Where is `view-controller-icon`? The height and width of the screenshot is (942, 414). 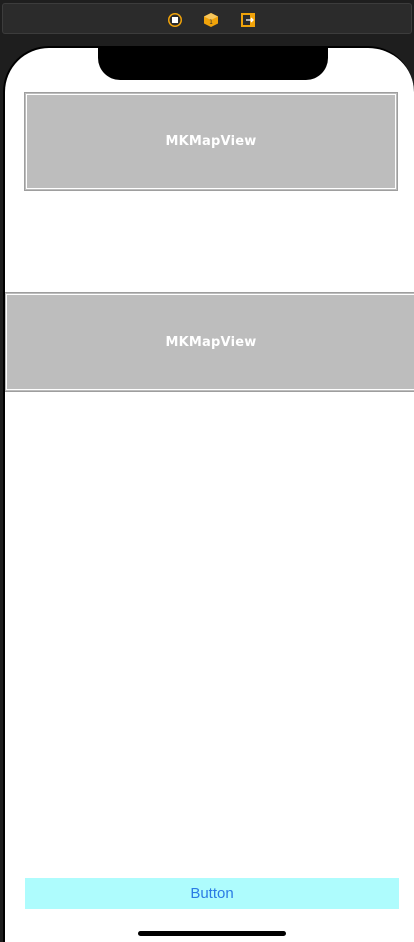
view-controller-icon is located at coordinates (175, 20).